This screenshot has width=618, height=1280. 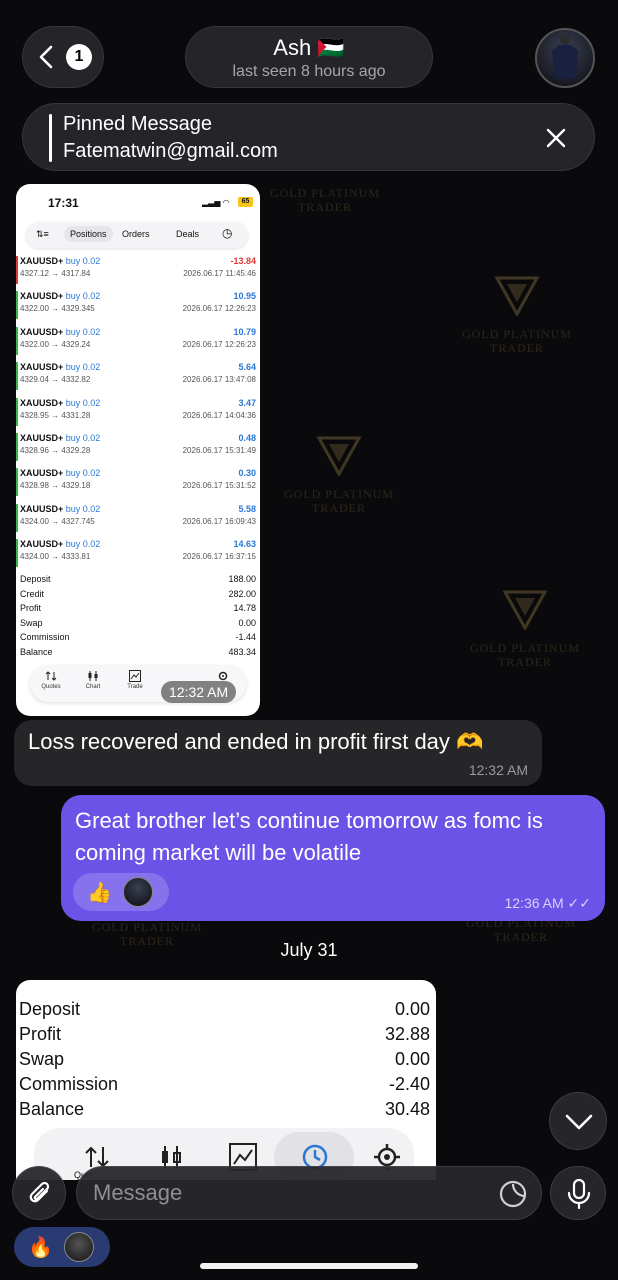 What do you see at coordinates (42, 234) in the screenshot?
I see `filter-icon: ⇅≡` at bounding box center [42, 234].